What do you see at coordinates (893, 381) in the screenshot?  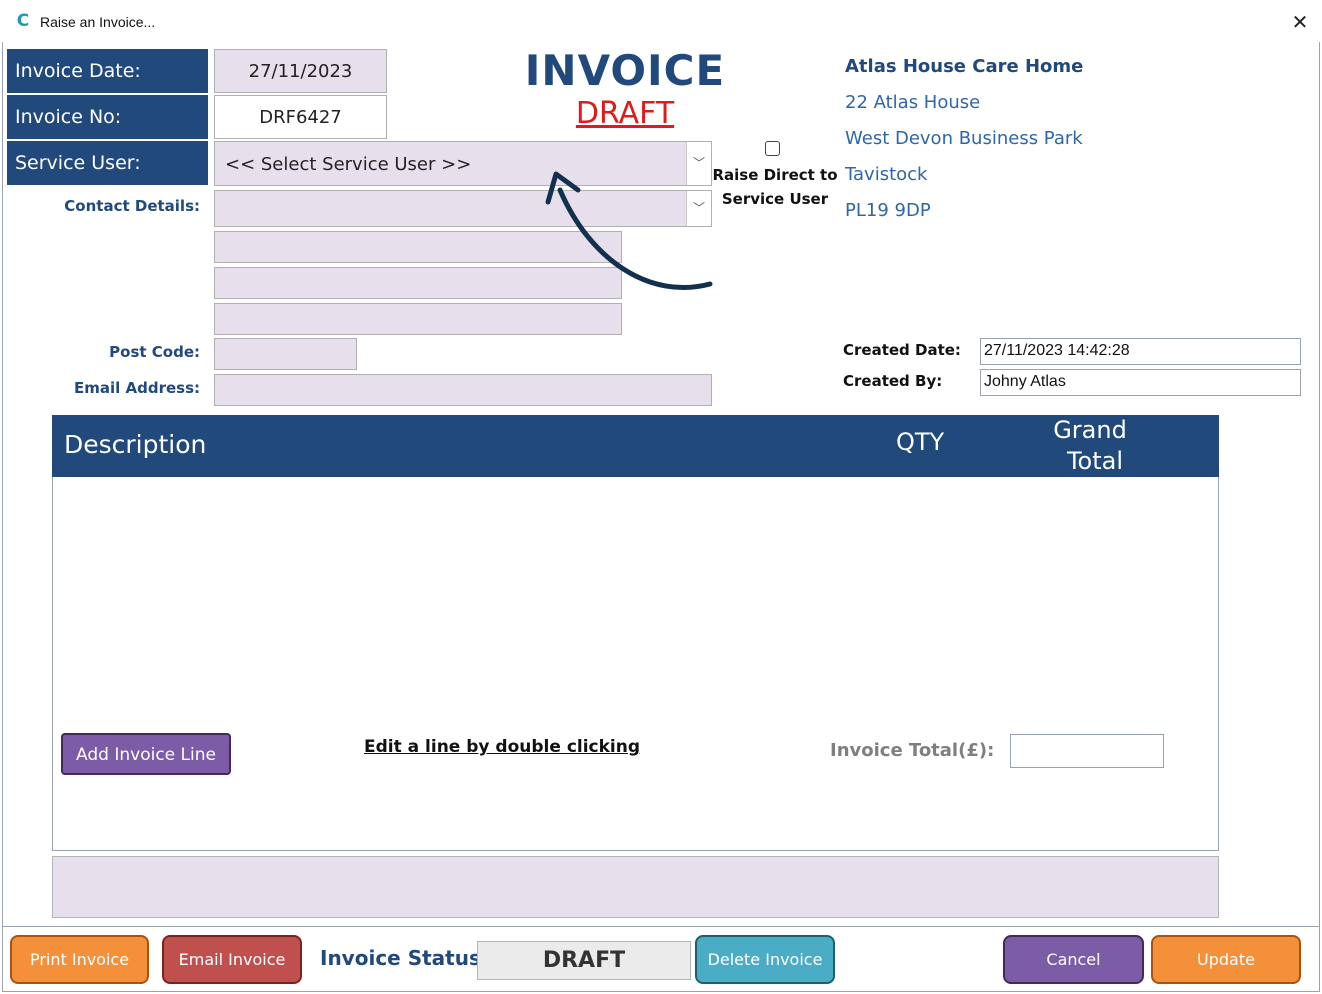 I see `created-by-label: Created By:` at bounding box center [893, 381].